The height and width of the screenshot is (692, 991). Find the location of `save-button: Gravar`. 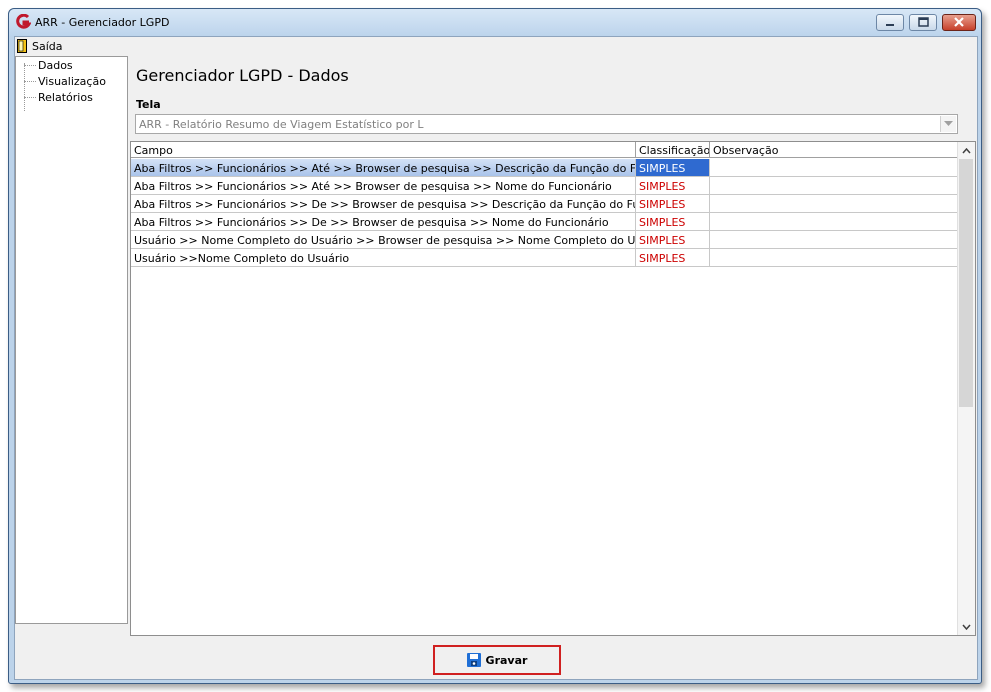

save-button: Gravar is located at coordinates (497, 660).